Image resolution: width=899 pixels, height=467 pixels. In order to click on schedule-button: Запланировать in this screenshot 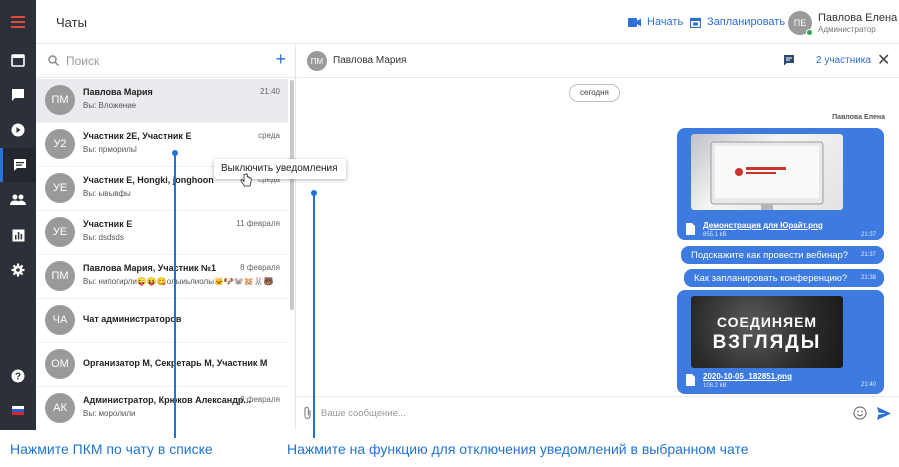, I will do `click(737, 22)`.